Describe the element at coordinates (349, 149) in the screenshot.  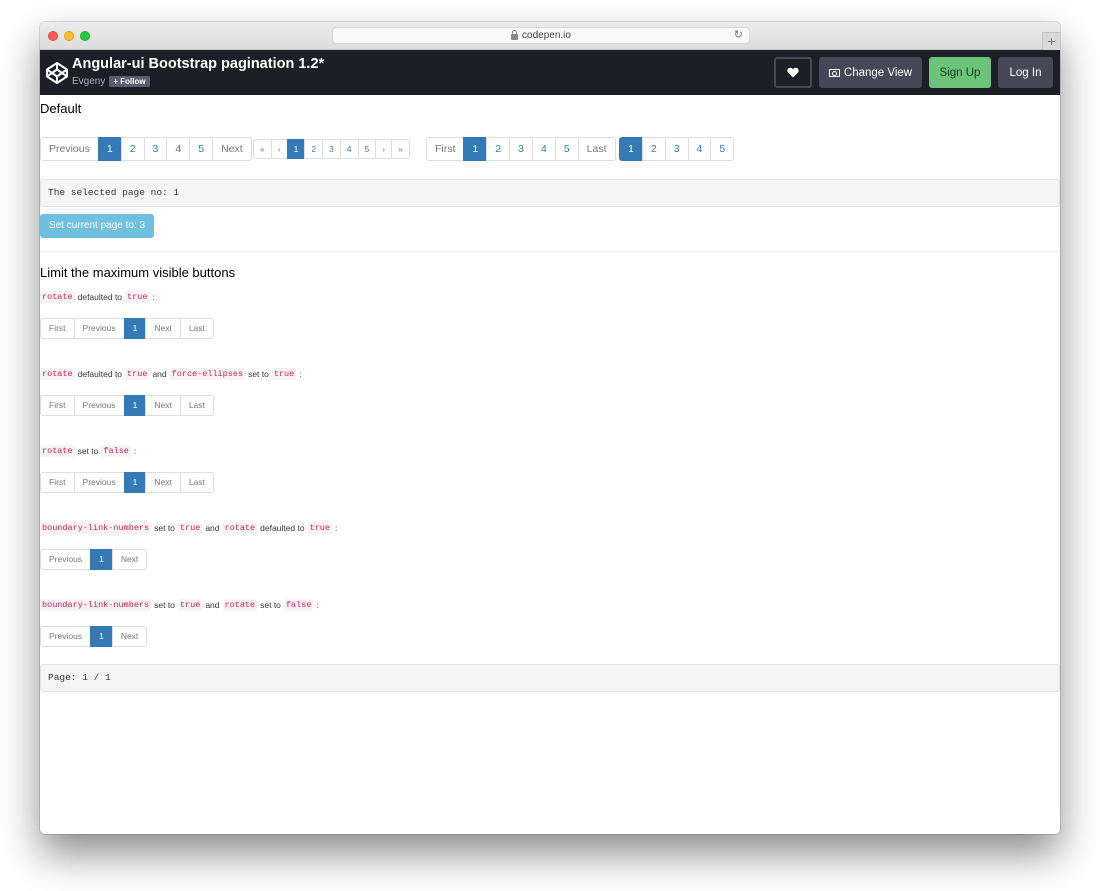
I see `page-link-5: 4` at that location.